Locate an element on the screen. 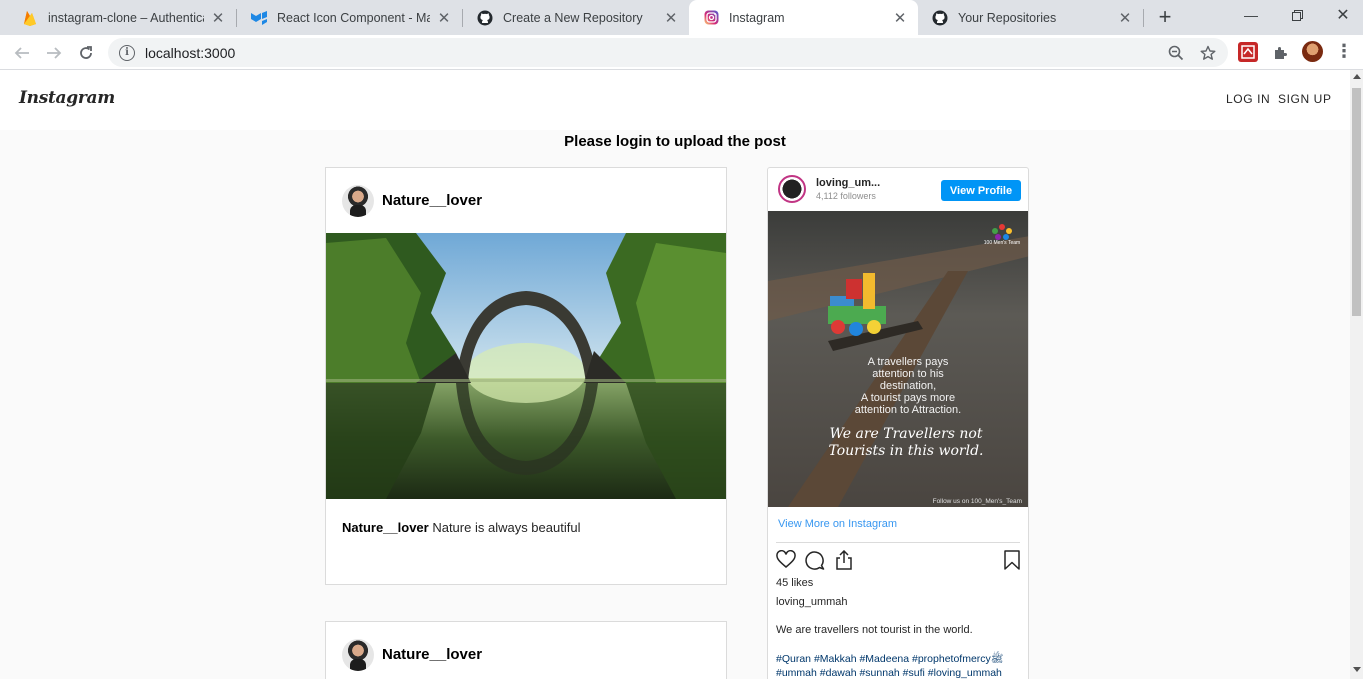 This screenshot has height=679, width=1363. extension-icon is located at coordinates (1248, 52).